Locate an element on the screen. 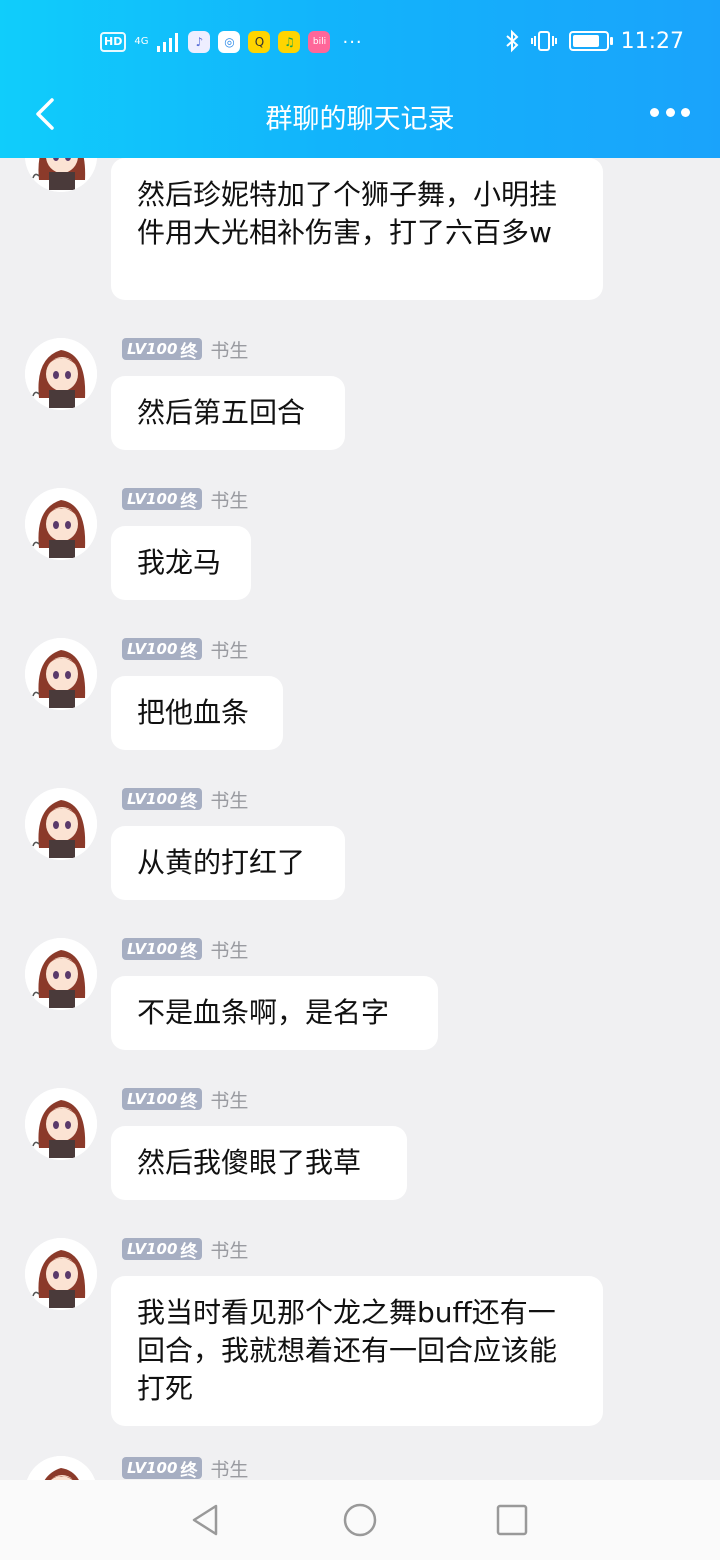 The width and height of the screenshot is (720, 1560). page-title: 群聊的聊天记录 is located at coordinates (360, 119).